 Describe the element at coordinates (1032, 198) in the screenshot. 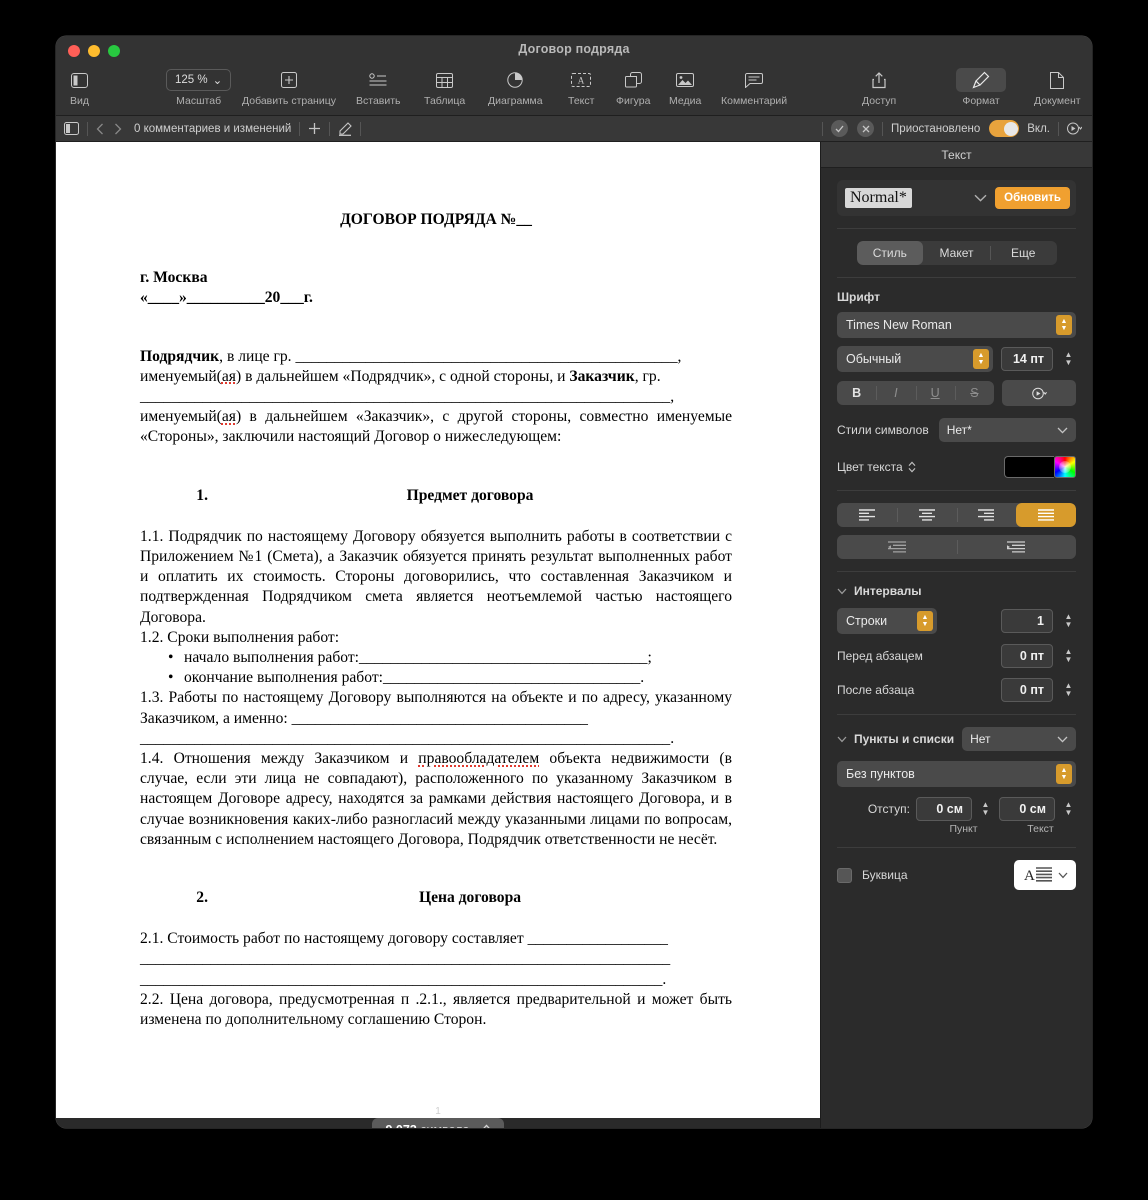

I see `update-style-button: Обновить` at that location.